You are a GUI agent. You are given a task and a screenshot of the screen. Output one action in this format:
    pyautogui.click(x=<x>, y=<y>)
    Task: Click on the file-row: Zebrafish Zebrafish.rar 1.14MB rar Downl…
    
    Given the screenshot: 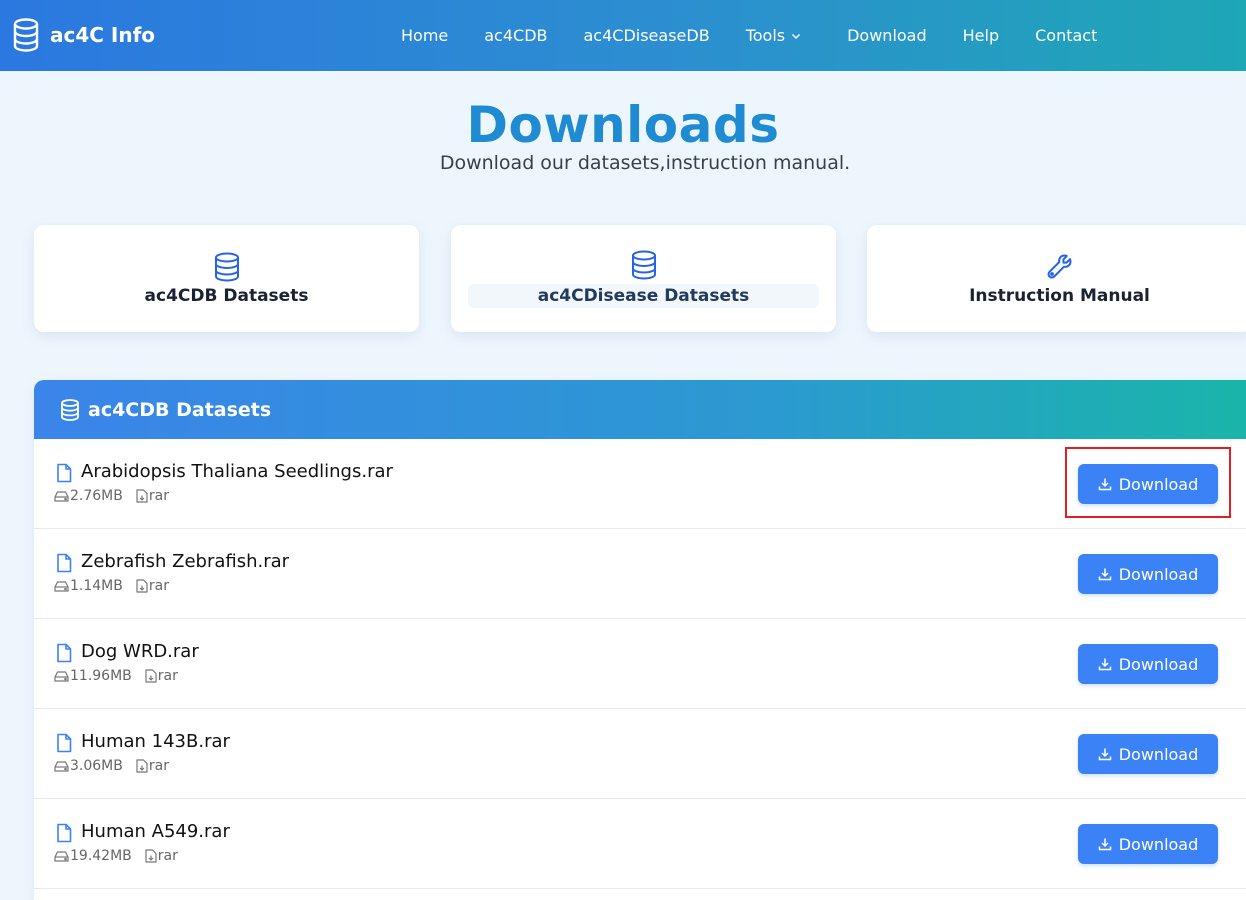 What is the action you would take?
    pyautogui.click(x=640, y=574)
    